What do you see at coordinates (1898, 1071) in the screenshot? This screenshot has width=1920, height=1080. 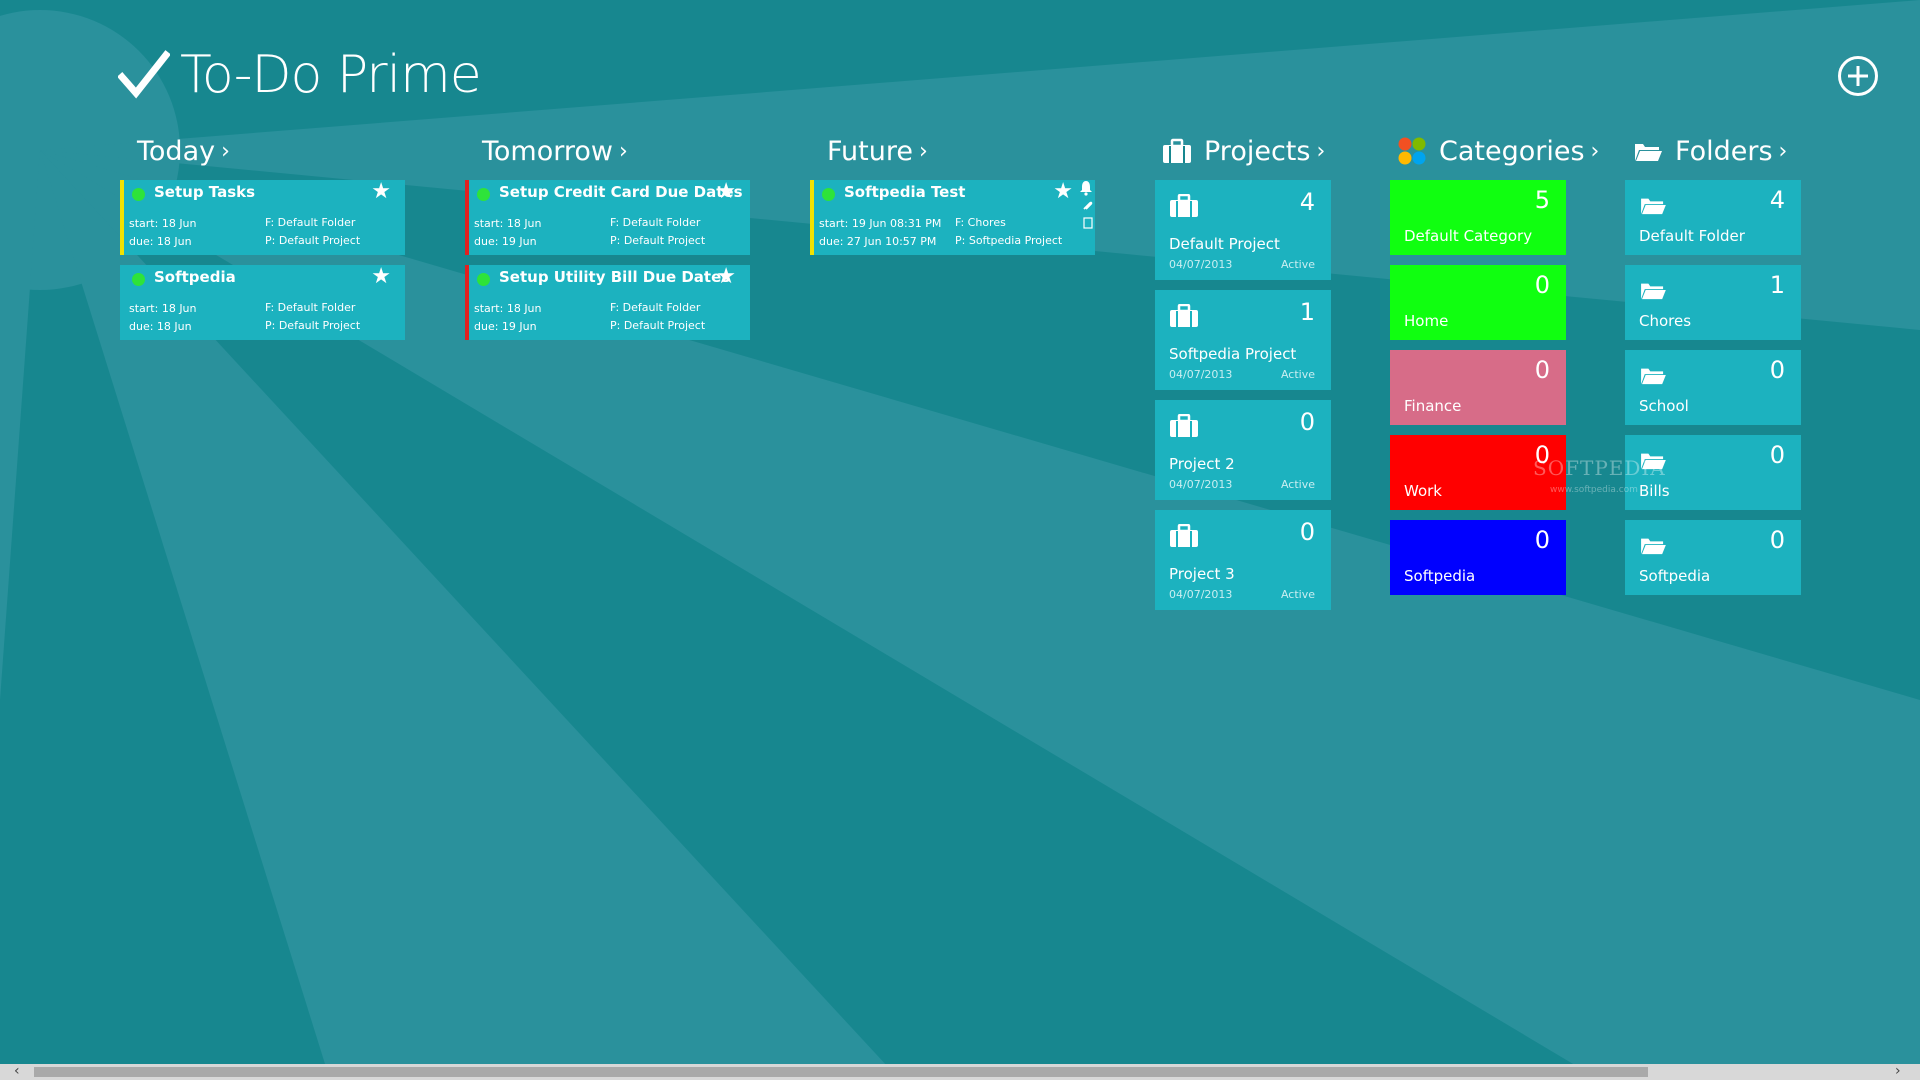 I see `scroll-right-icon: ›` at bounding box center [1898, 1071].